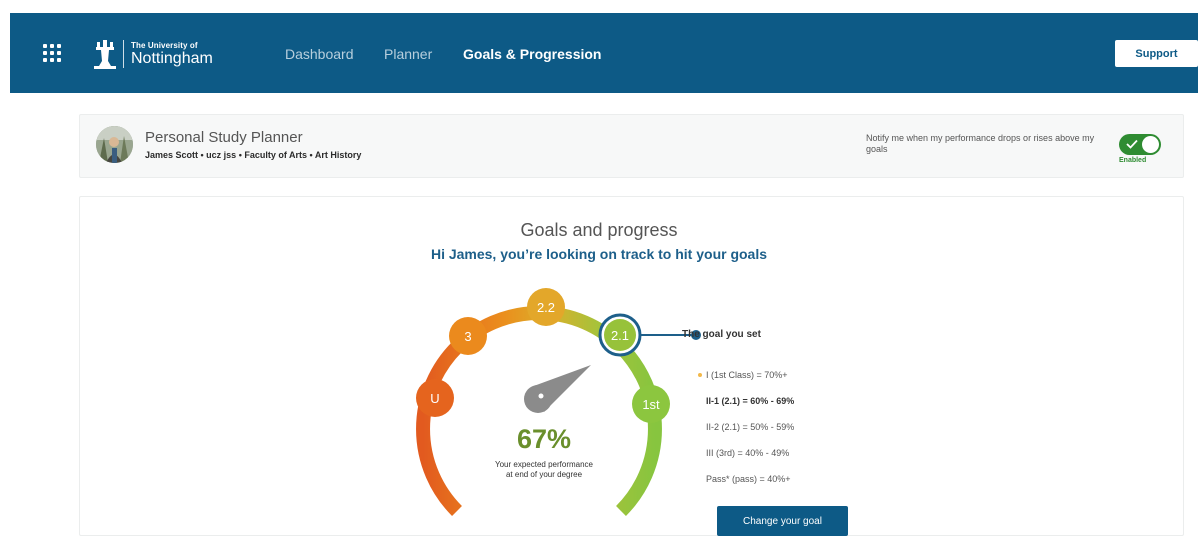  I want to click on gauge-caption-line1: Your expected performance, so click(544, 464).